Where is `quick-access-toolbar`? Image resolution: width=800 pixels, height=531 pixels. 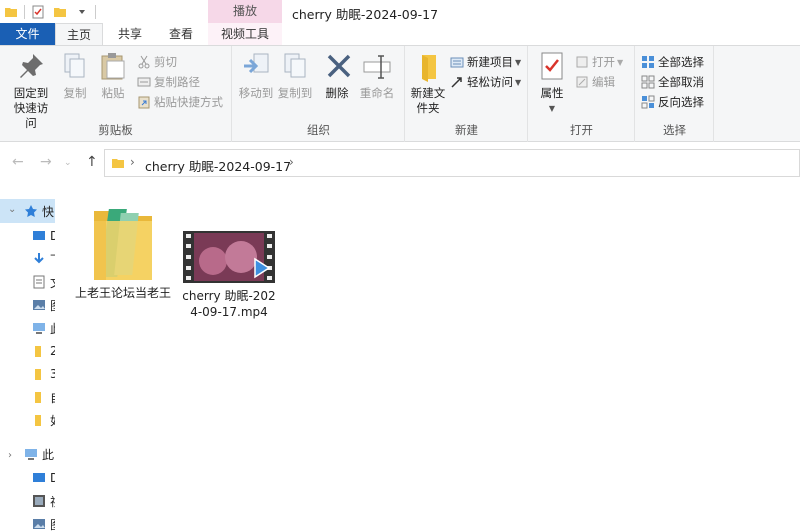
quick-access-toolbar is located at coordinates (49, 12).